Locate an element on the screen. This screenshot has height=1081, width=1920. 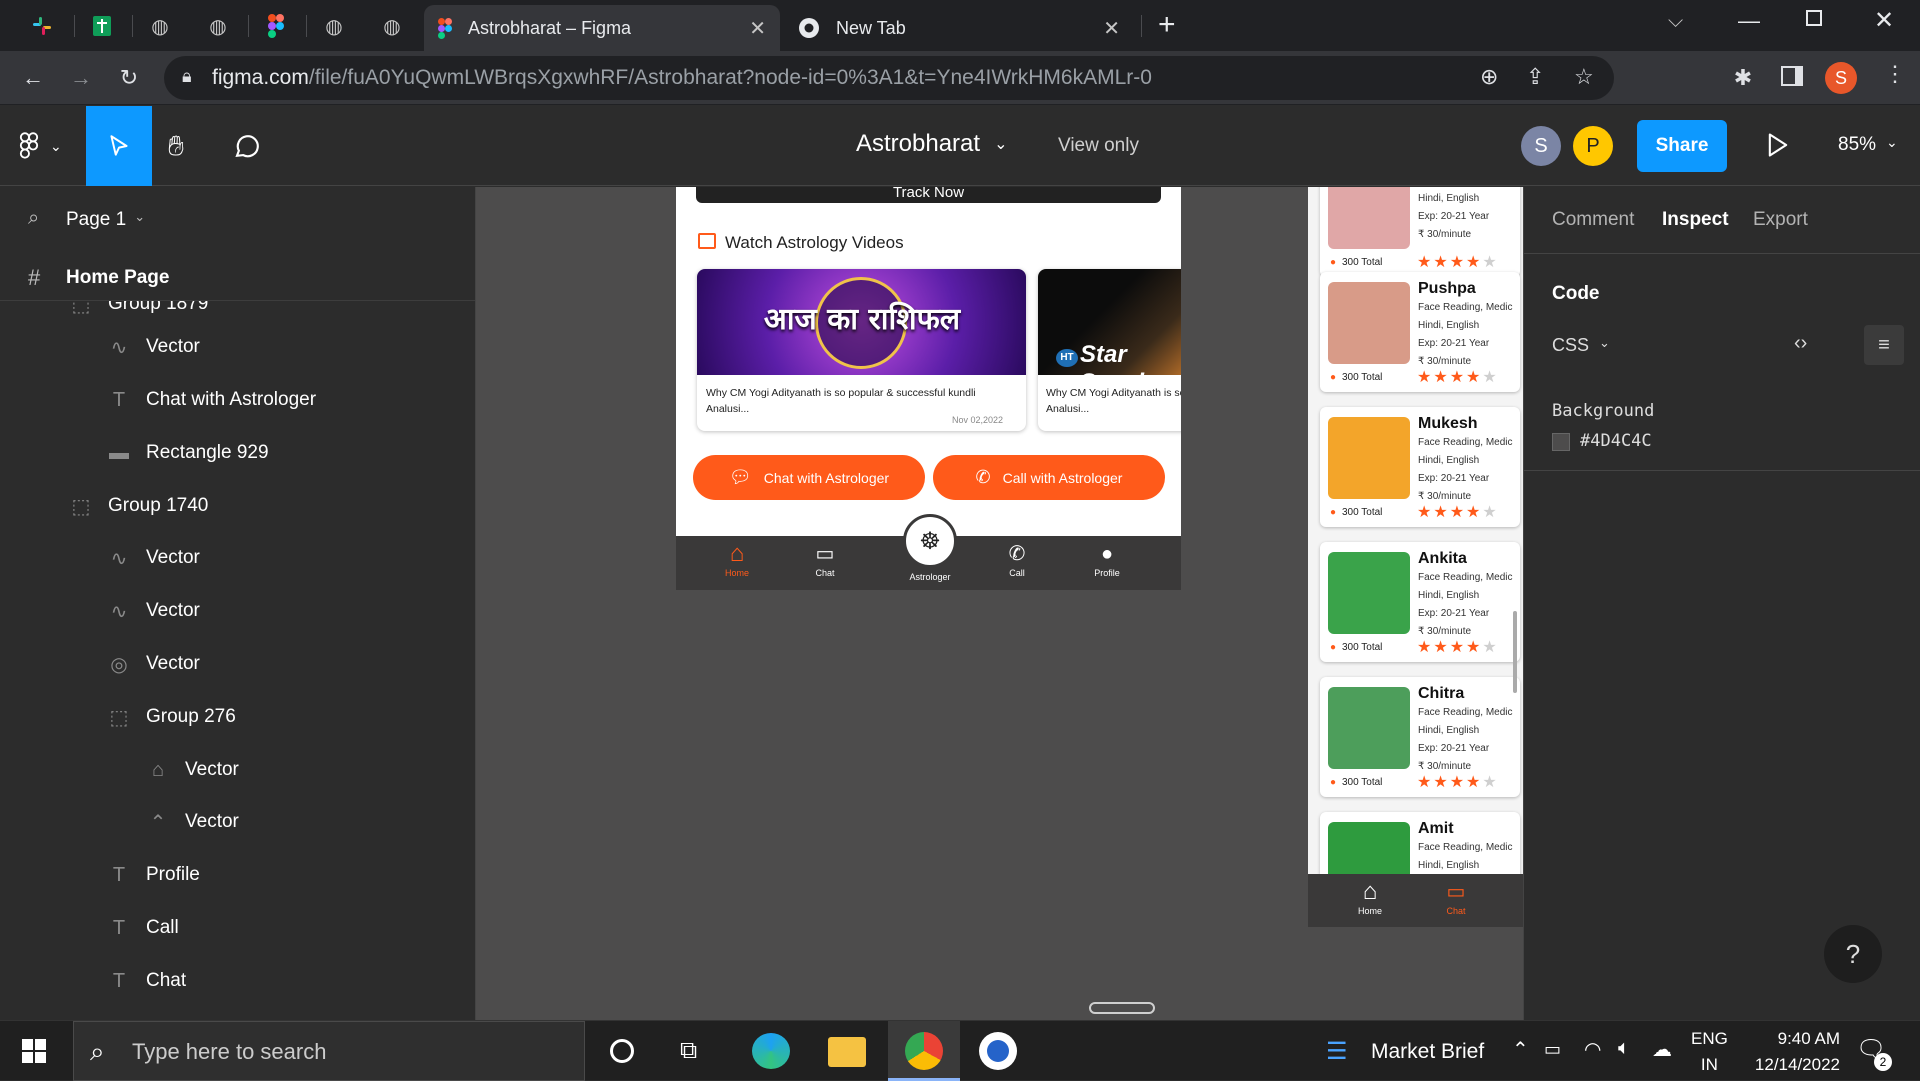
comment-tool-button is located at coordinates (247, 149).